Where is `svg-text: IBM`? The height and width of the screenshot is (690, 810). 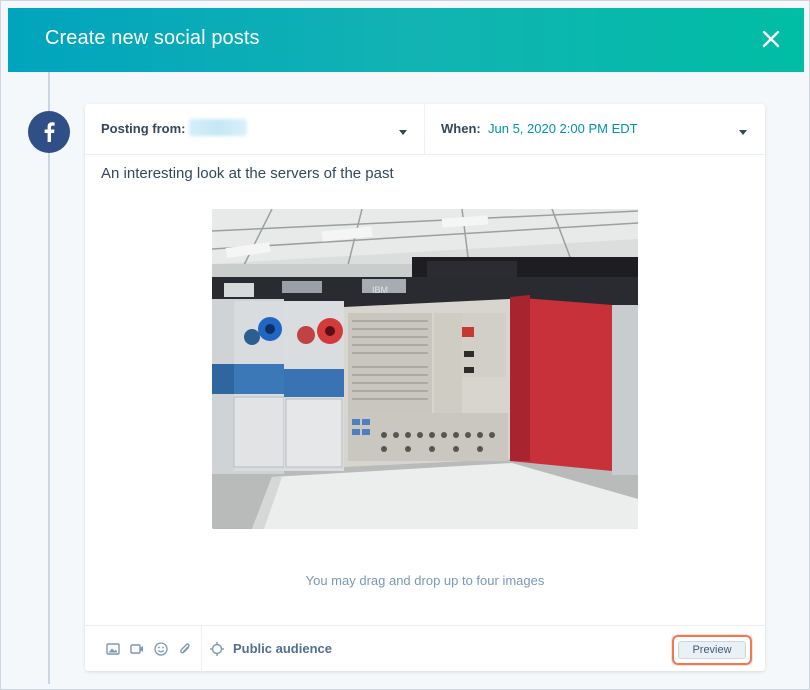 svg-text: IBM is located at coordinates (380, 290).